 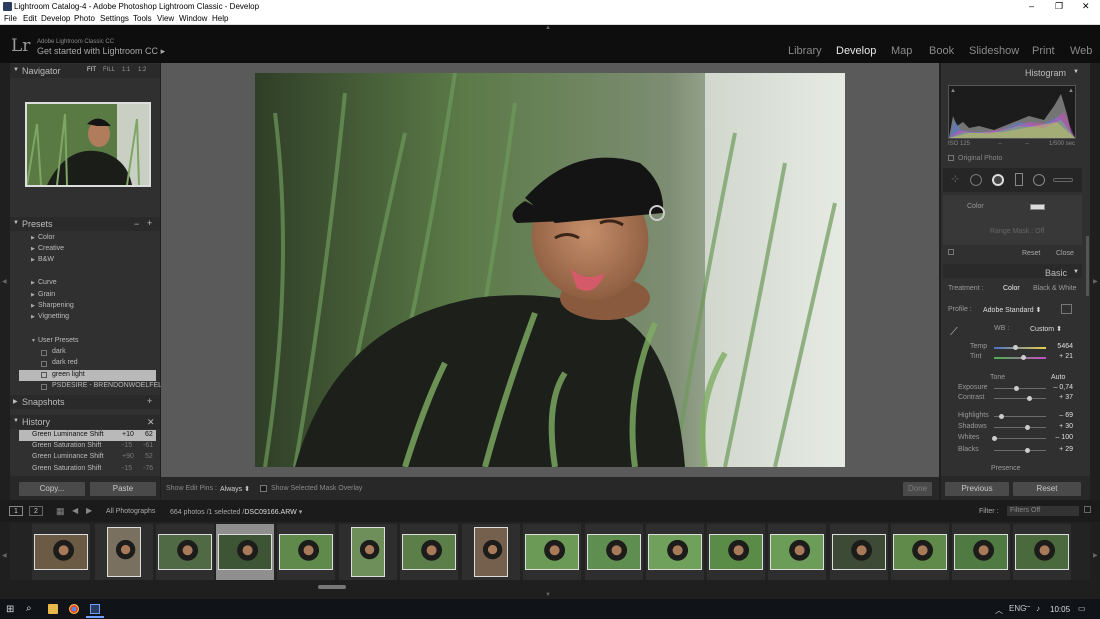 I want to click on filmstrip-scrollbar, so click(x=332, y=587).